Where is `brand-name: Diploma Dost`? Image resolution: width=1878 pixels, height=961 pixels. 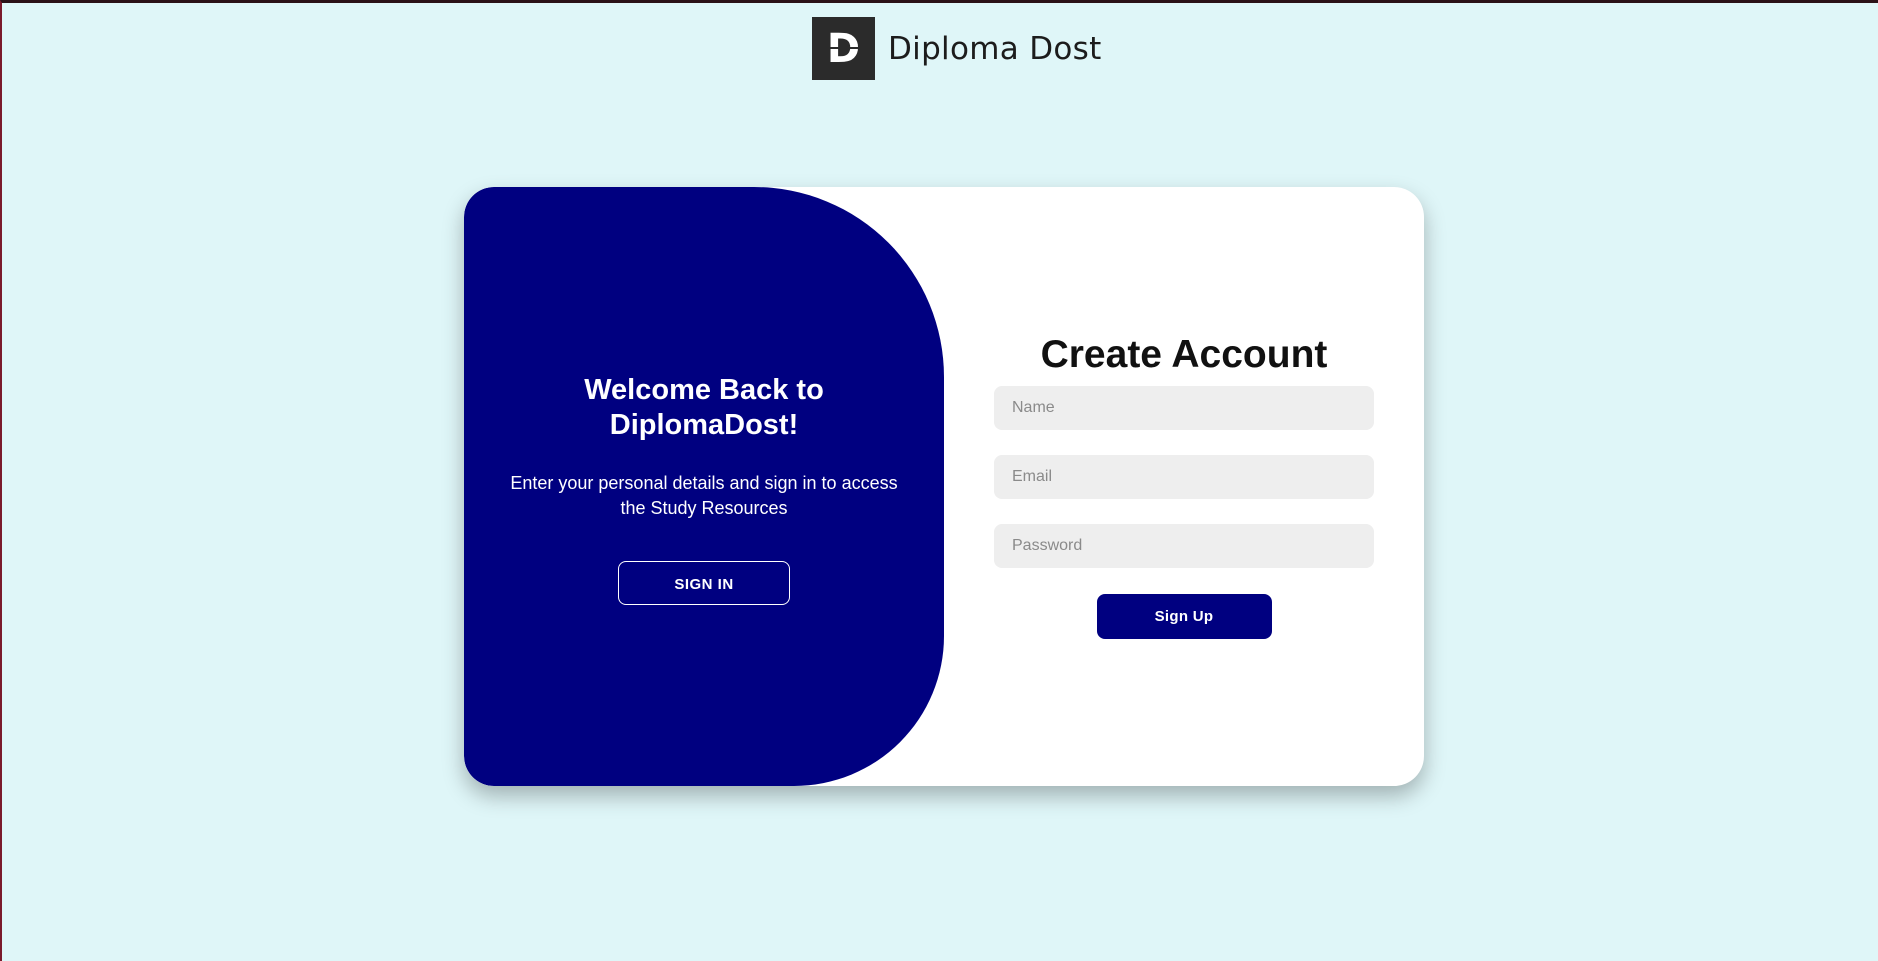
brand-name: Diploma Dost is located at coordinates (995, 48).